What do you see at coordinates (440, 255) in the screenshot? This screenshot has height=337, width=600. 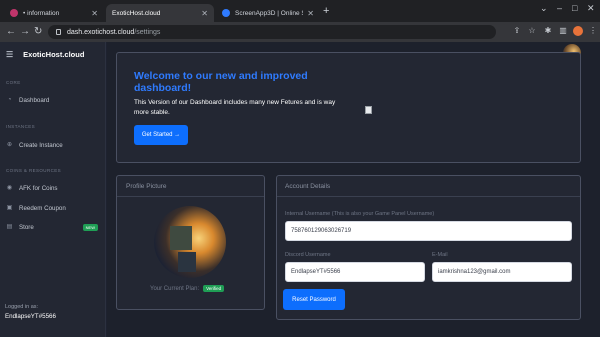 I see `email-label: E-Mail` at bounding box center [440, 255].